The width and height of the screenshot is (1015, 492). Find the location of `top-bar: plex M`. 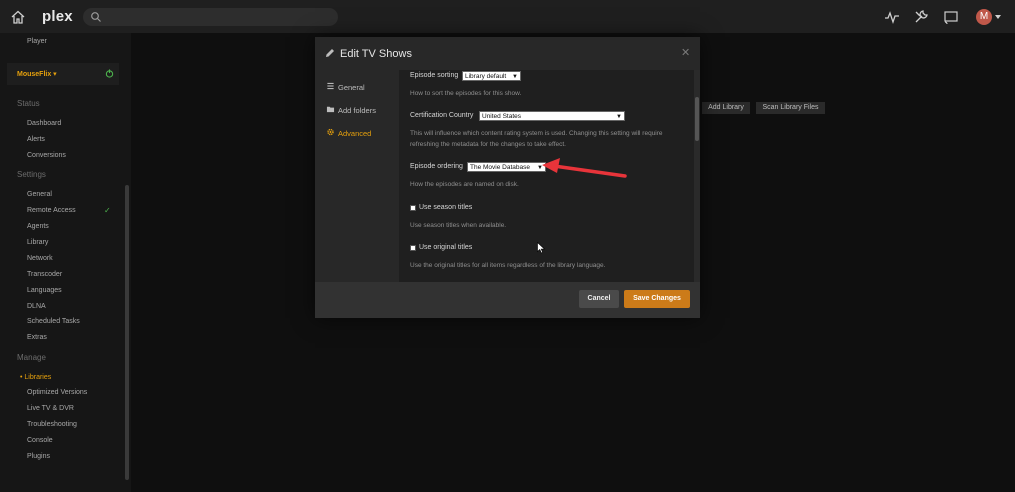

top-bar: plex M is located at coordinates (507, 16).